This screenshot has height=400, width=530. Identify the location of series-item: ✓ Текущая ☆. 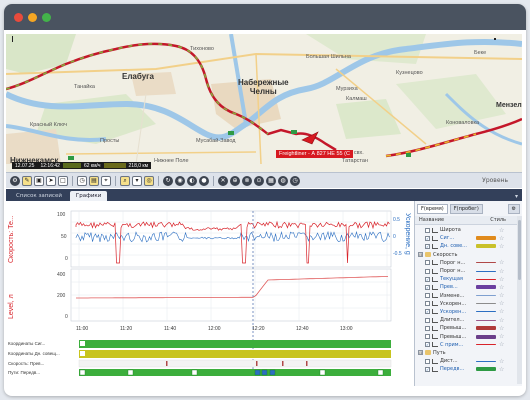
(470, 279).